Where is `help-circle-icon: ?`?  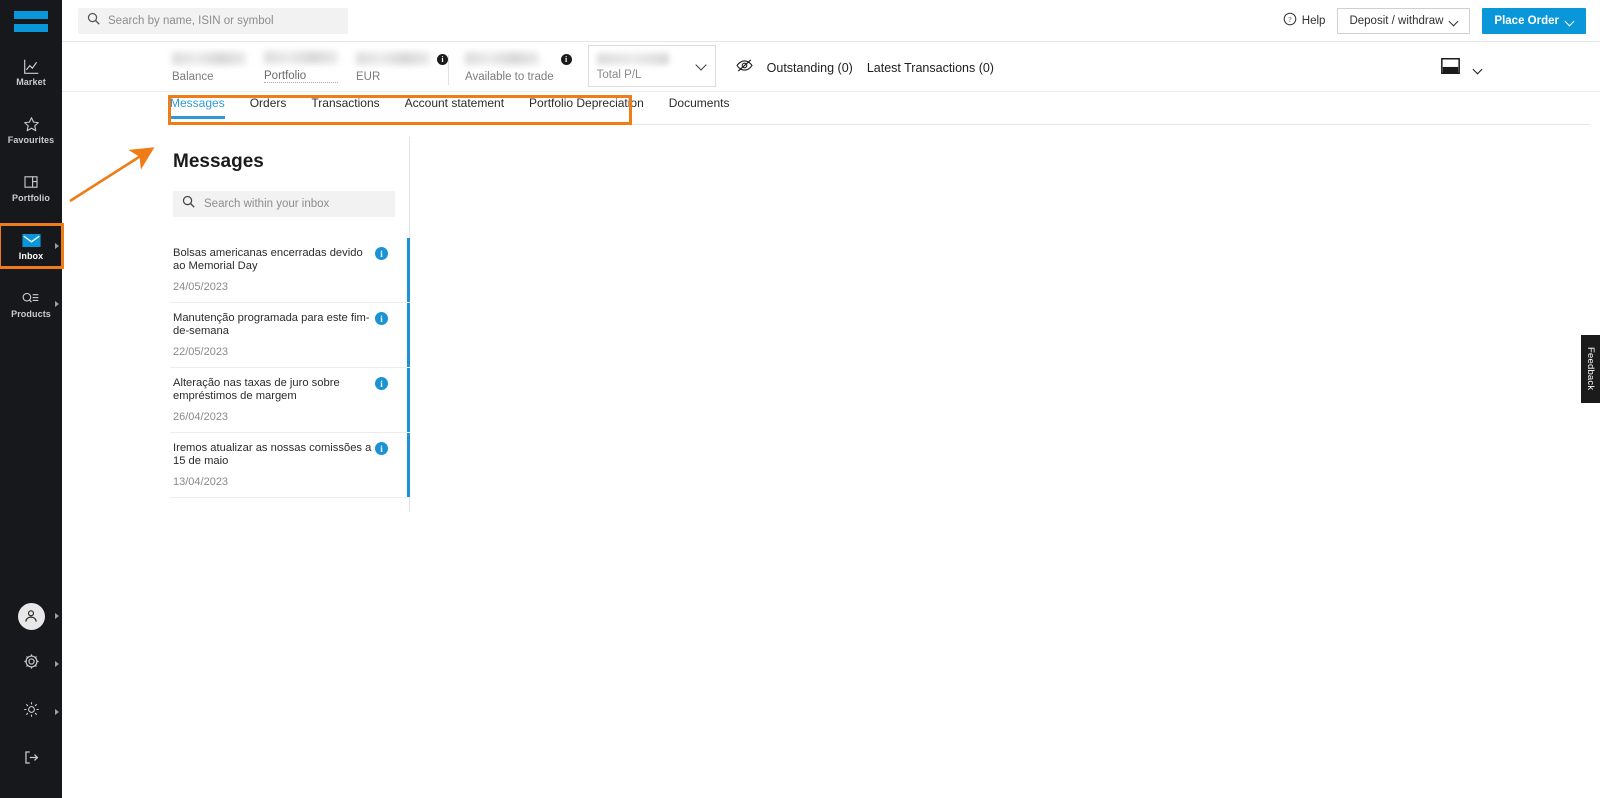
help-circle-icon: ? is located at coordinates (1290, 20).